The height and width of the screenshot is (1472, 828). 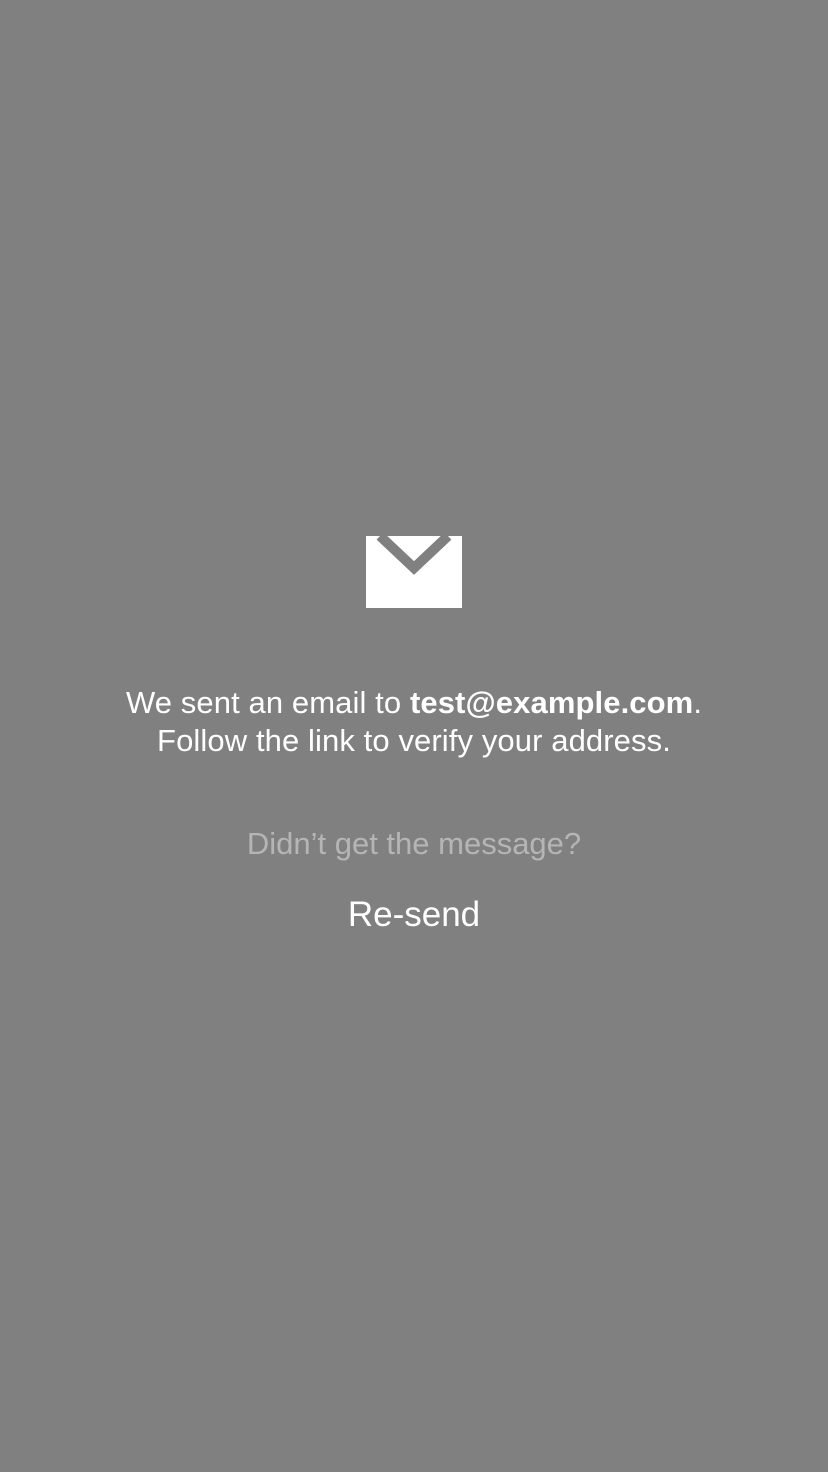 I want to click on verification-message-line-1: We sent an email to test@example.com., so click(x=414, y=703).